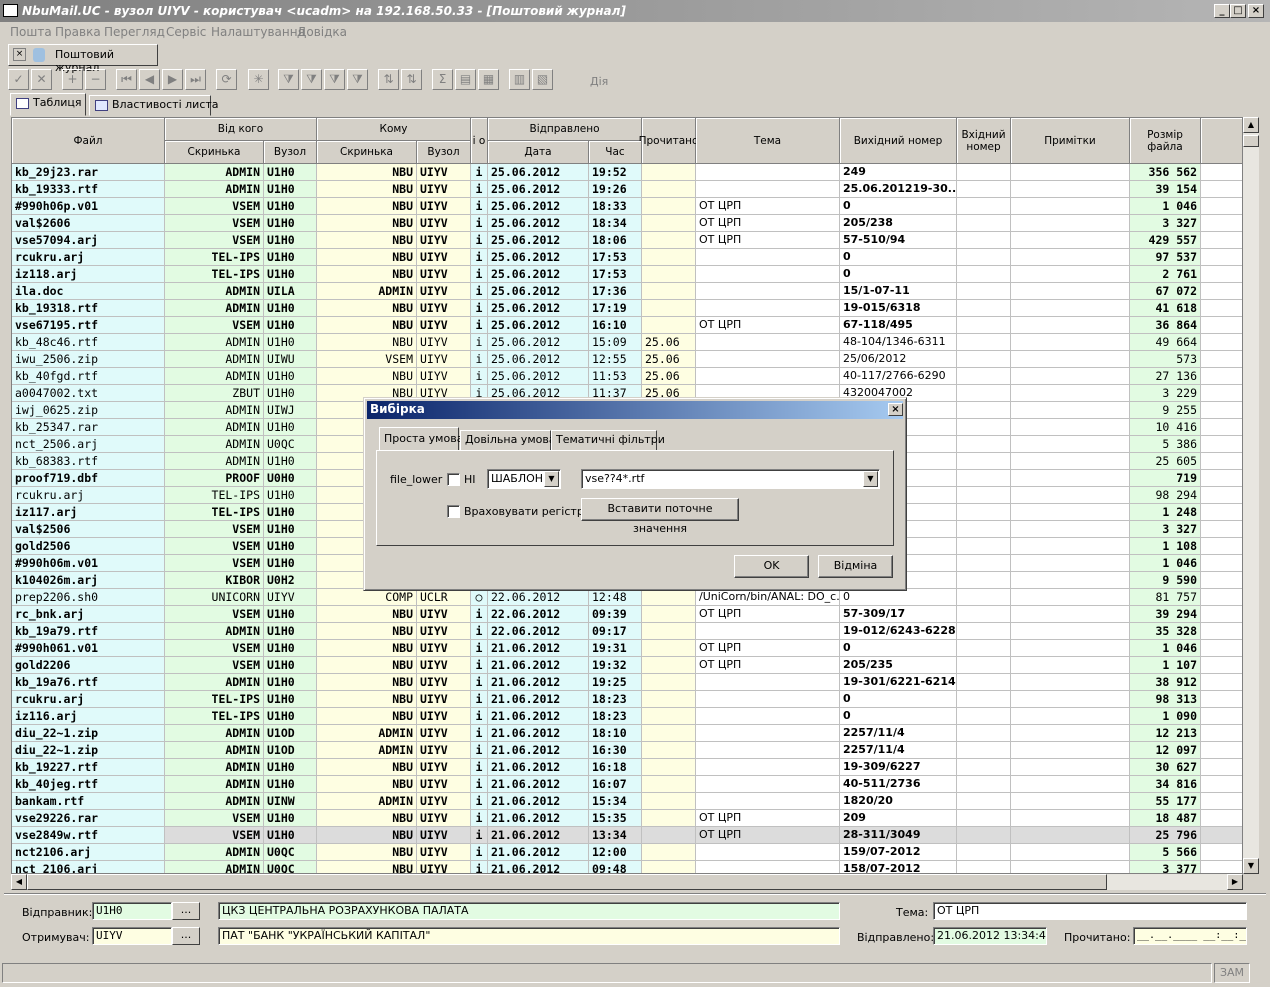  I want to click on col-subject: Тема, so click(768, 141).